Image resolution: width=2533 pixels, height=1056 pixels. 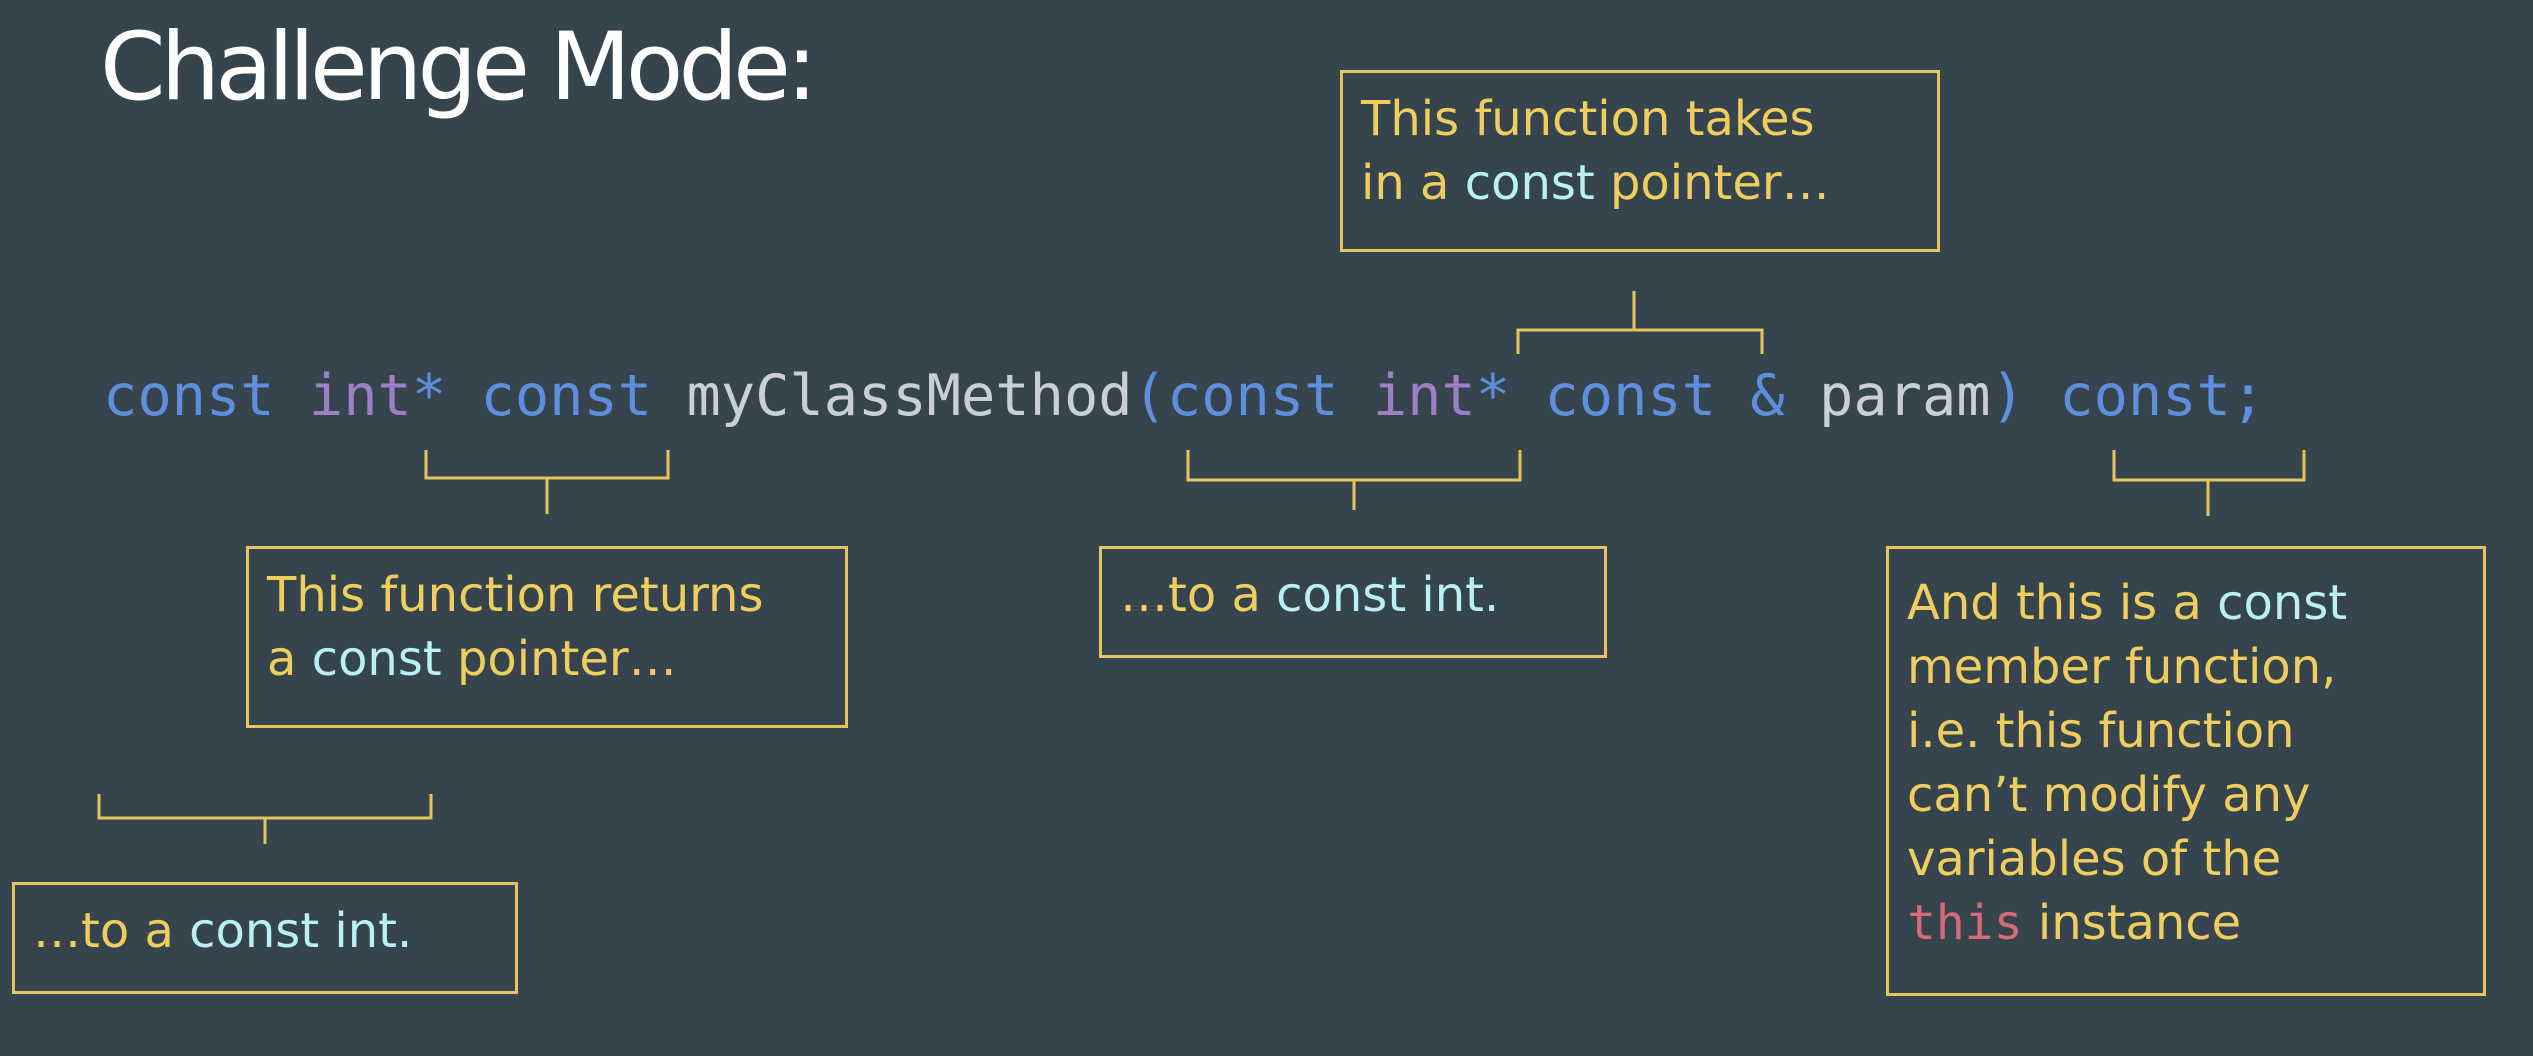 What do you see at coordinates (1354, 480) in the screenshot?
I see `brace-param-const-int` at bounding box center [1354, 480].